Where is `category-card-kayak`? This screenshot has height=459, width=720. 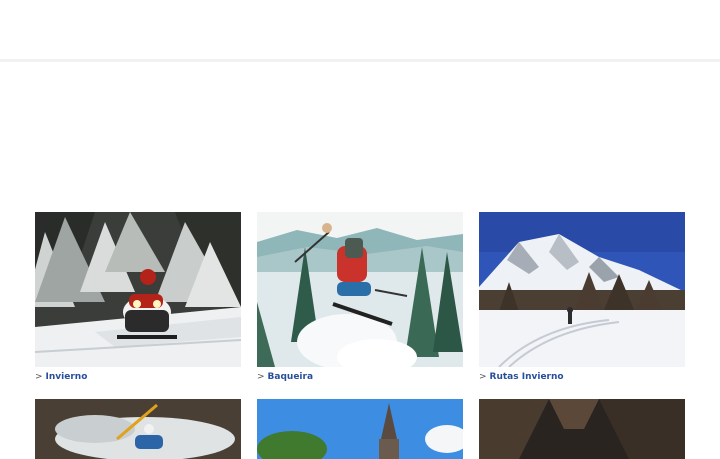 category-card-kayak is located at coordinates (138, 429).